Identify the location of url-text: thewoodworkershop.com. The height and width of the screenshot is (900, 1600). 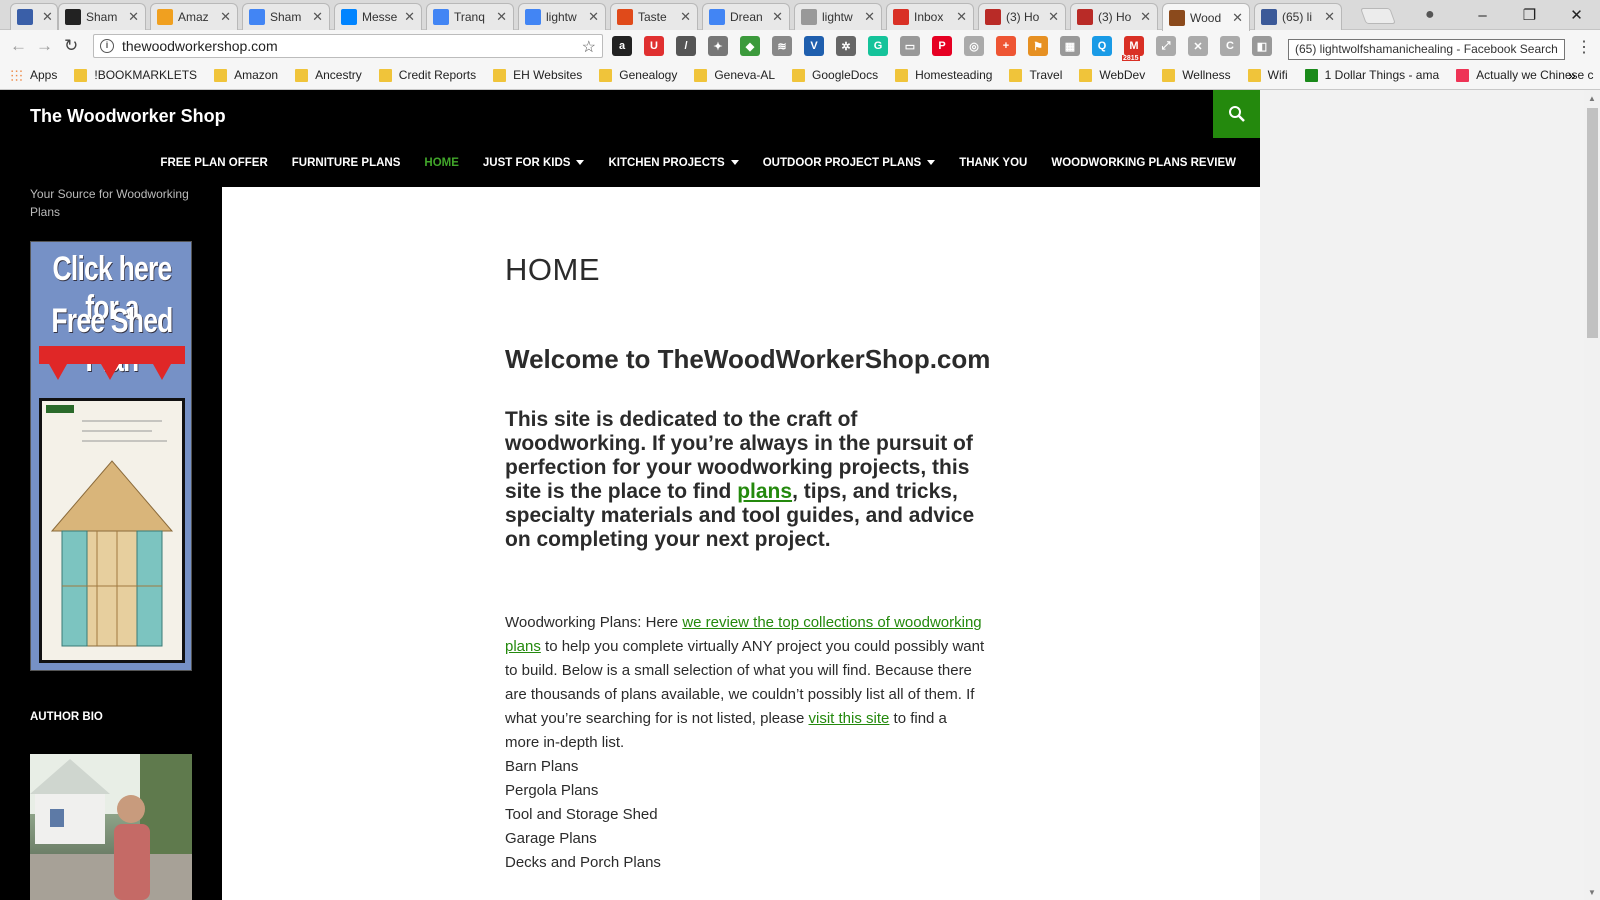
(200, 46).